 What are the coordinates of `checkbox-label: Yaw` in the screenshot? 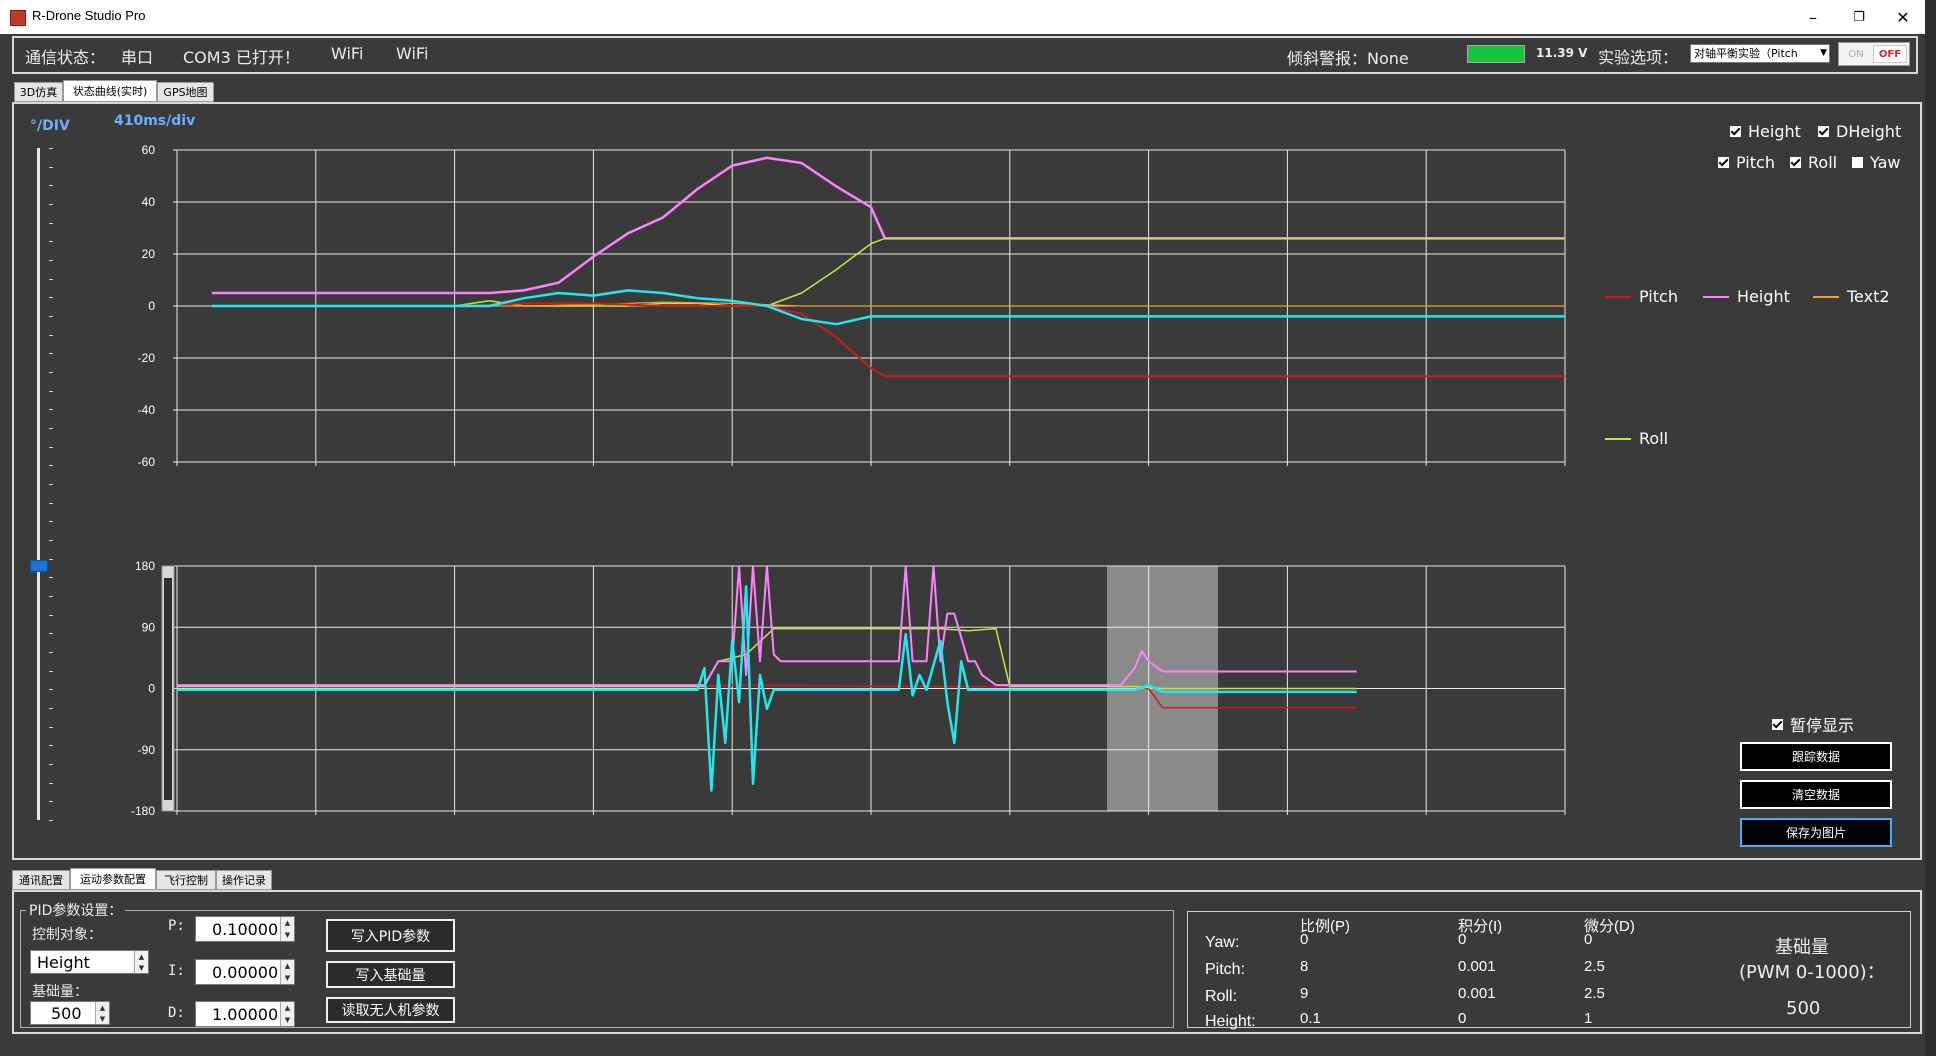 It's located at (1885, 162).